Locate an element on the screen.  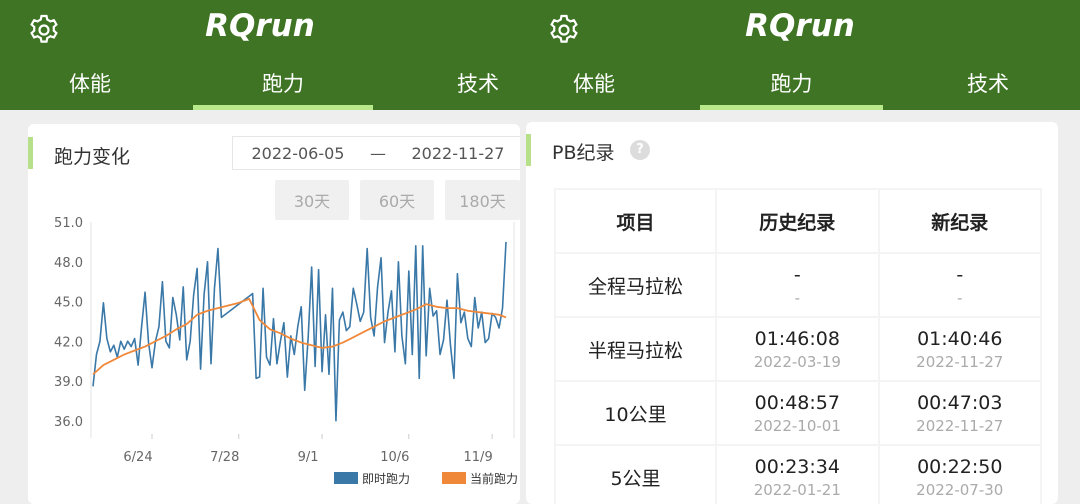
header-history: 历史纪录 is located at coordinates (797, 221).